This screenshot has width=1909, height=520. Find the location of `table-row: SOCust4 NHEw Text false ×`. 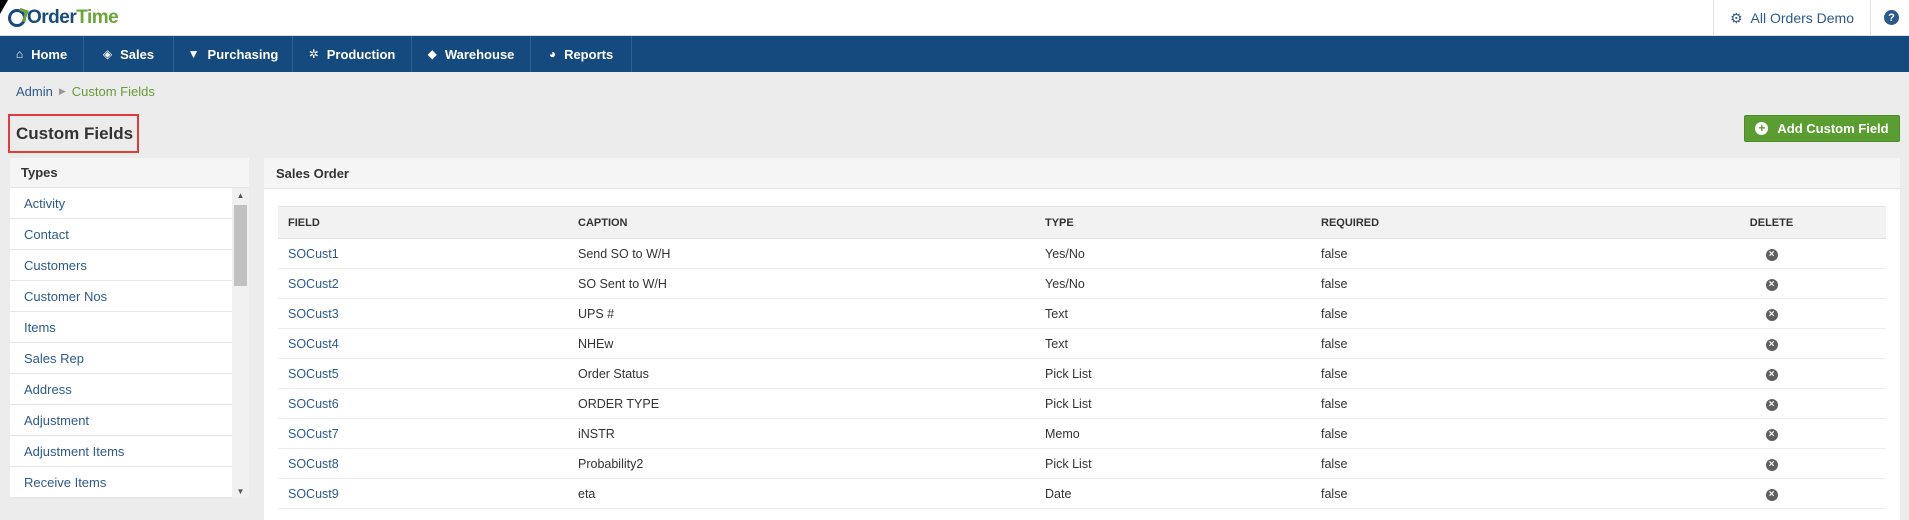

table-row: SOCust4 NHEw Text false × is located at coordinates (1082, 343).